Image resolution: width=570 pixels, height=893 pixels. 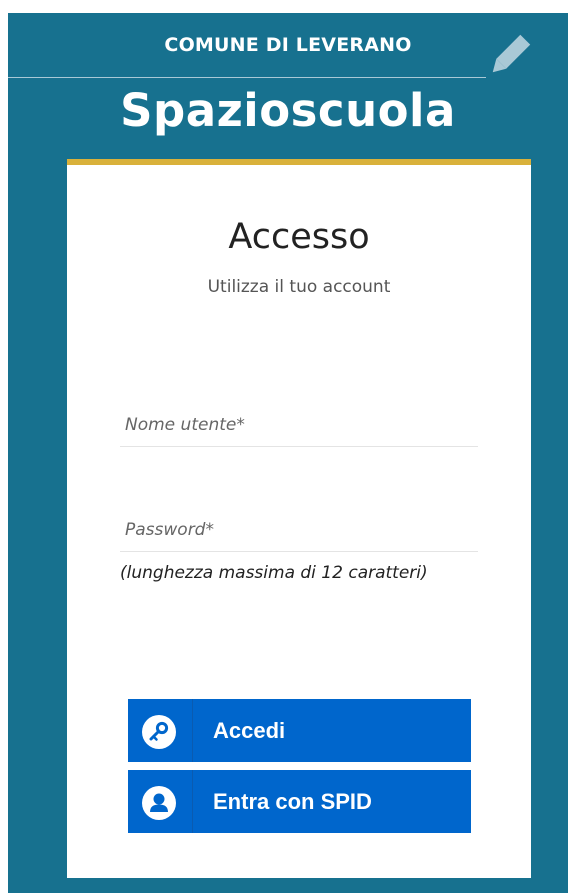 I want to click on key-icon, so click(x=159, y=732).